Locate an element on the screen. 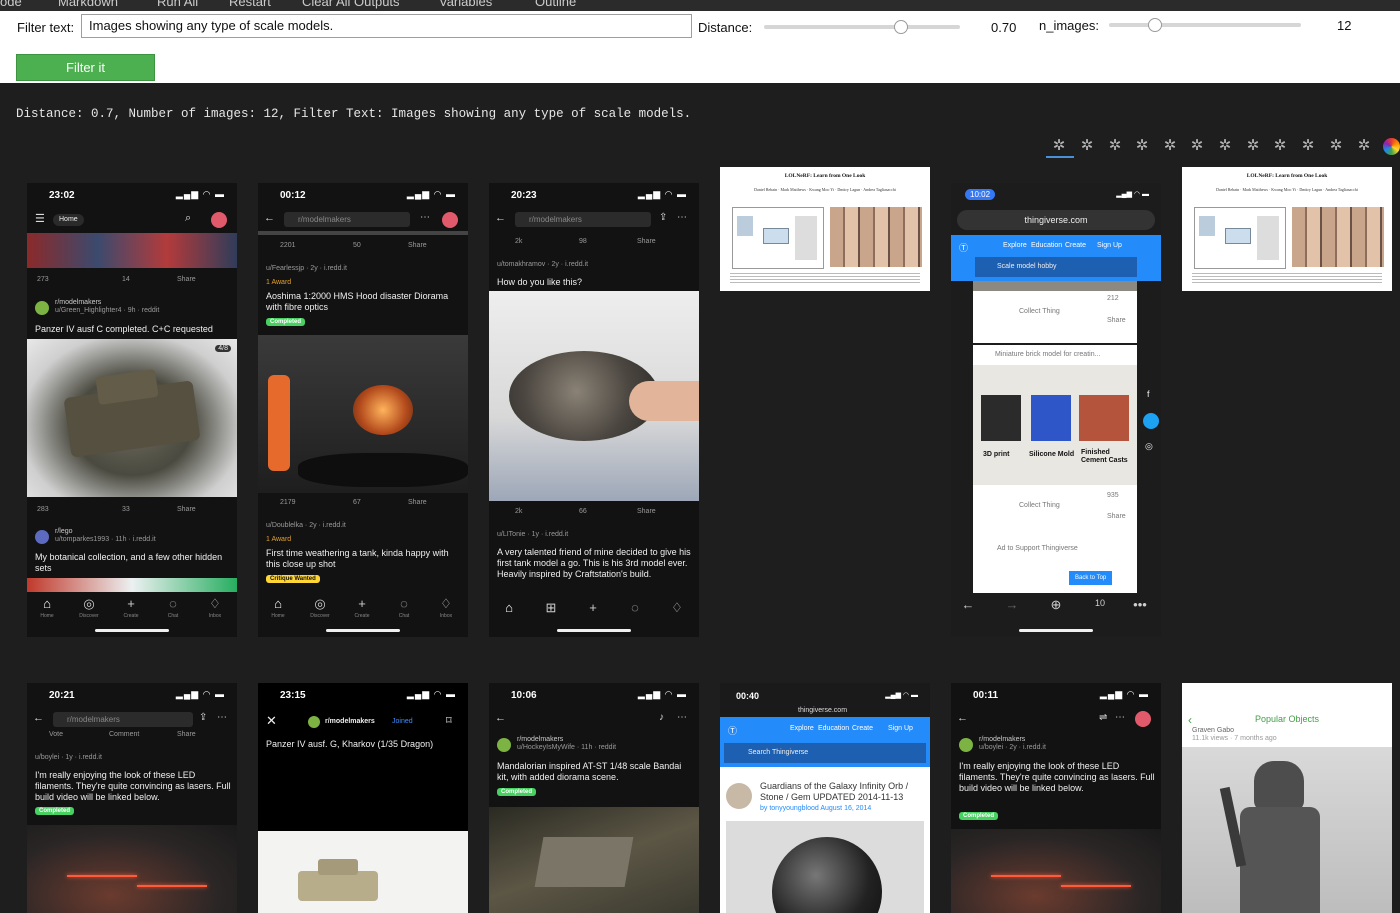 The height and width of the screenshot is (913, 1400). tab-count: 10 is located at coordinates (1100, 603).